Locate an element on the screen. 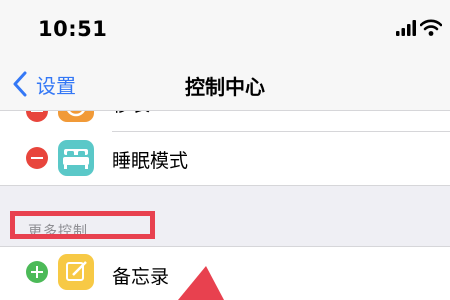  bed-icon is located at coordinates (76, 158).